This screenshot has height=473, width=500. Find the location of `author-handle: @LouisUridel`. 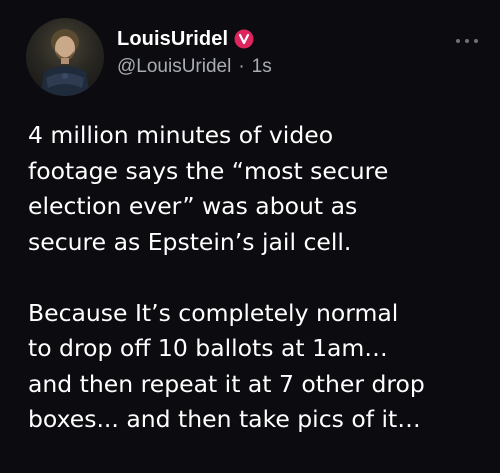

author-handle: @LouisUridel is located at coordinates (174, 67).